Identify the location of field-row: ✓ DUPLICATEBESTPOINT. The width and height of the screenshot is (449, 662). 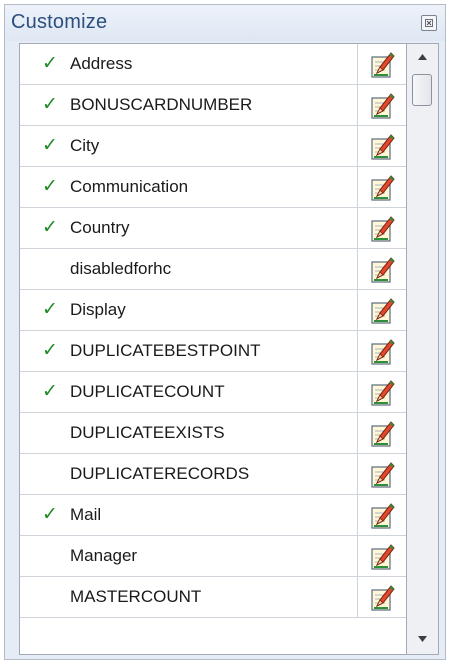
(213, 351).